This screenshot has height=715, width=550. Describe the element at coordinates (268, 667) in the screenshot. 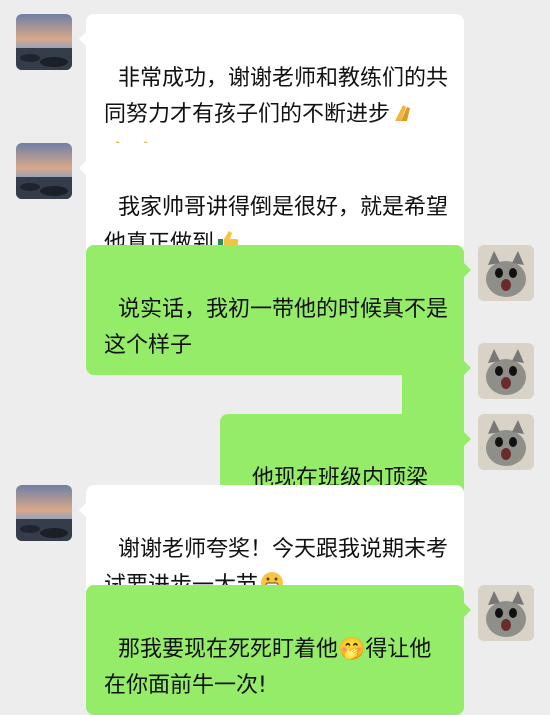

I see `message-text: 那我要现在死死盯着他🤭得让他在你面前牛一次!` at that location.